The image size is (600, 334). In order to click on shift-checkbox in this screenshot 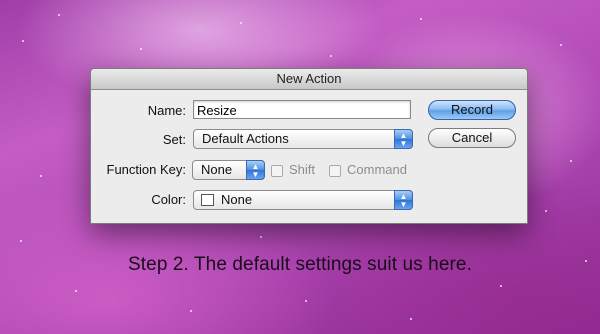, I will do `click(277, 171)`.